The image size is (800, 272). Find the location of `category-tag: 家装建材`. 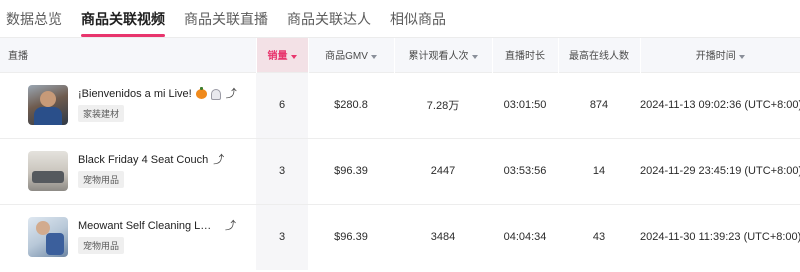

category-tag: 家装建材 is located at coordinates (101, 113).